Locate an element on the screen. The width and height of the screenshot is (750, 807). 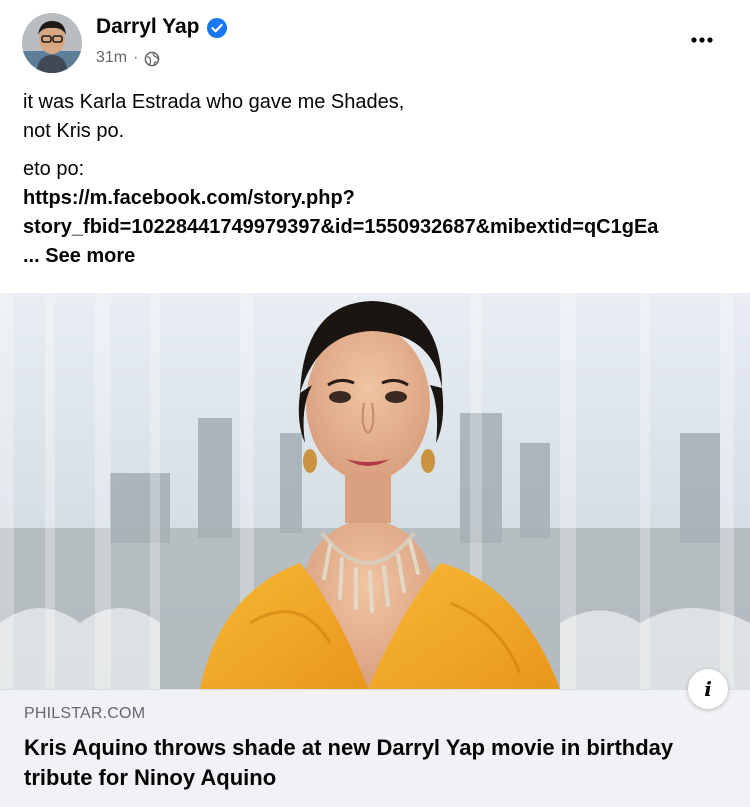
globe-icon is located at coordinates (152, 59).